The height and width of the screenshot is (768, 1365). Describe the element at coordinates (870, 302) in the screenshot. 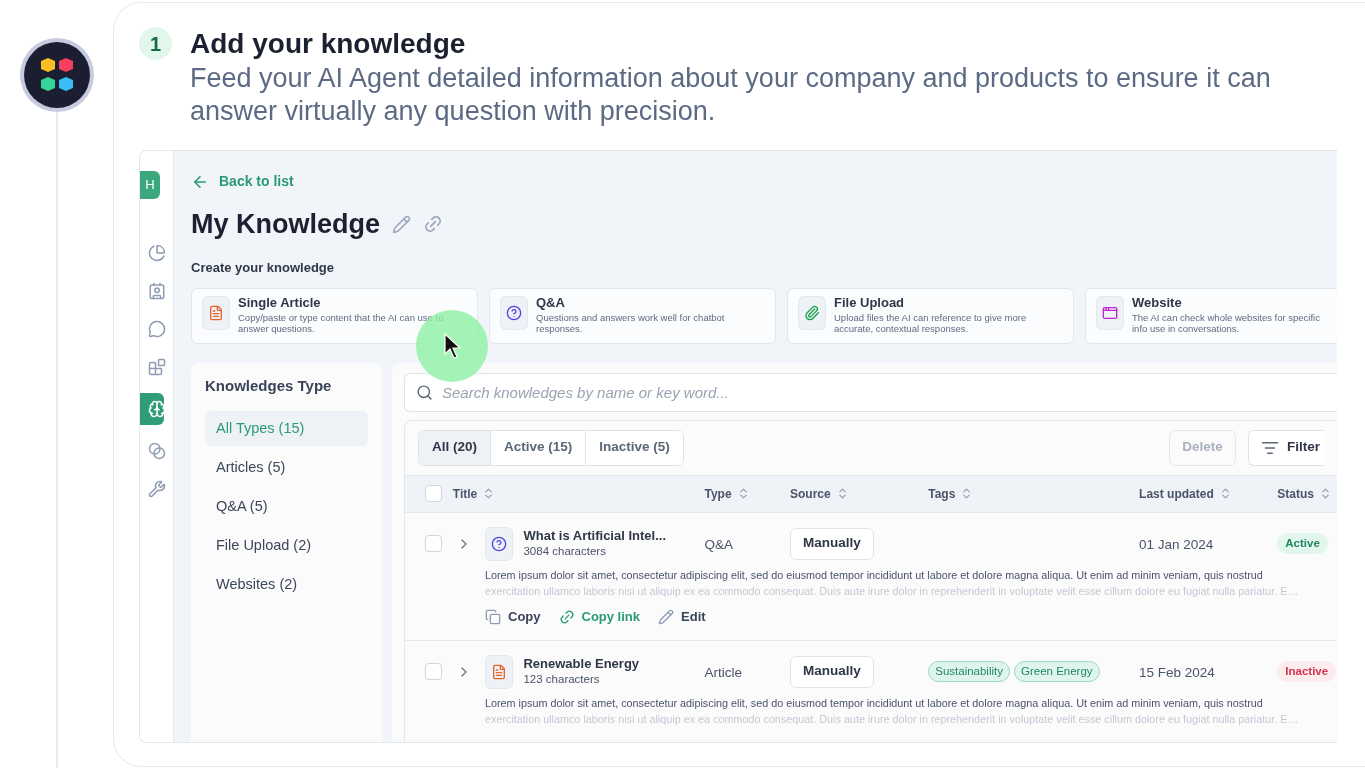

I see `card-title: File Upload` at that location.